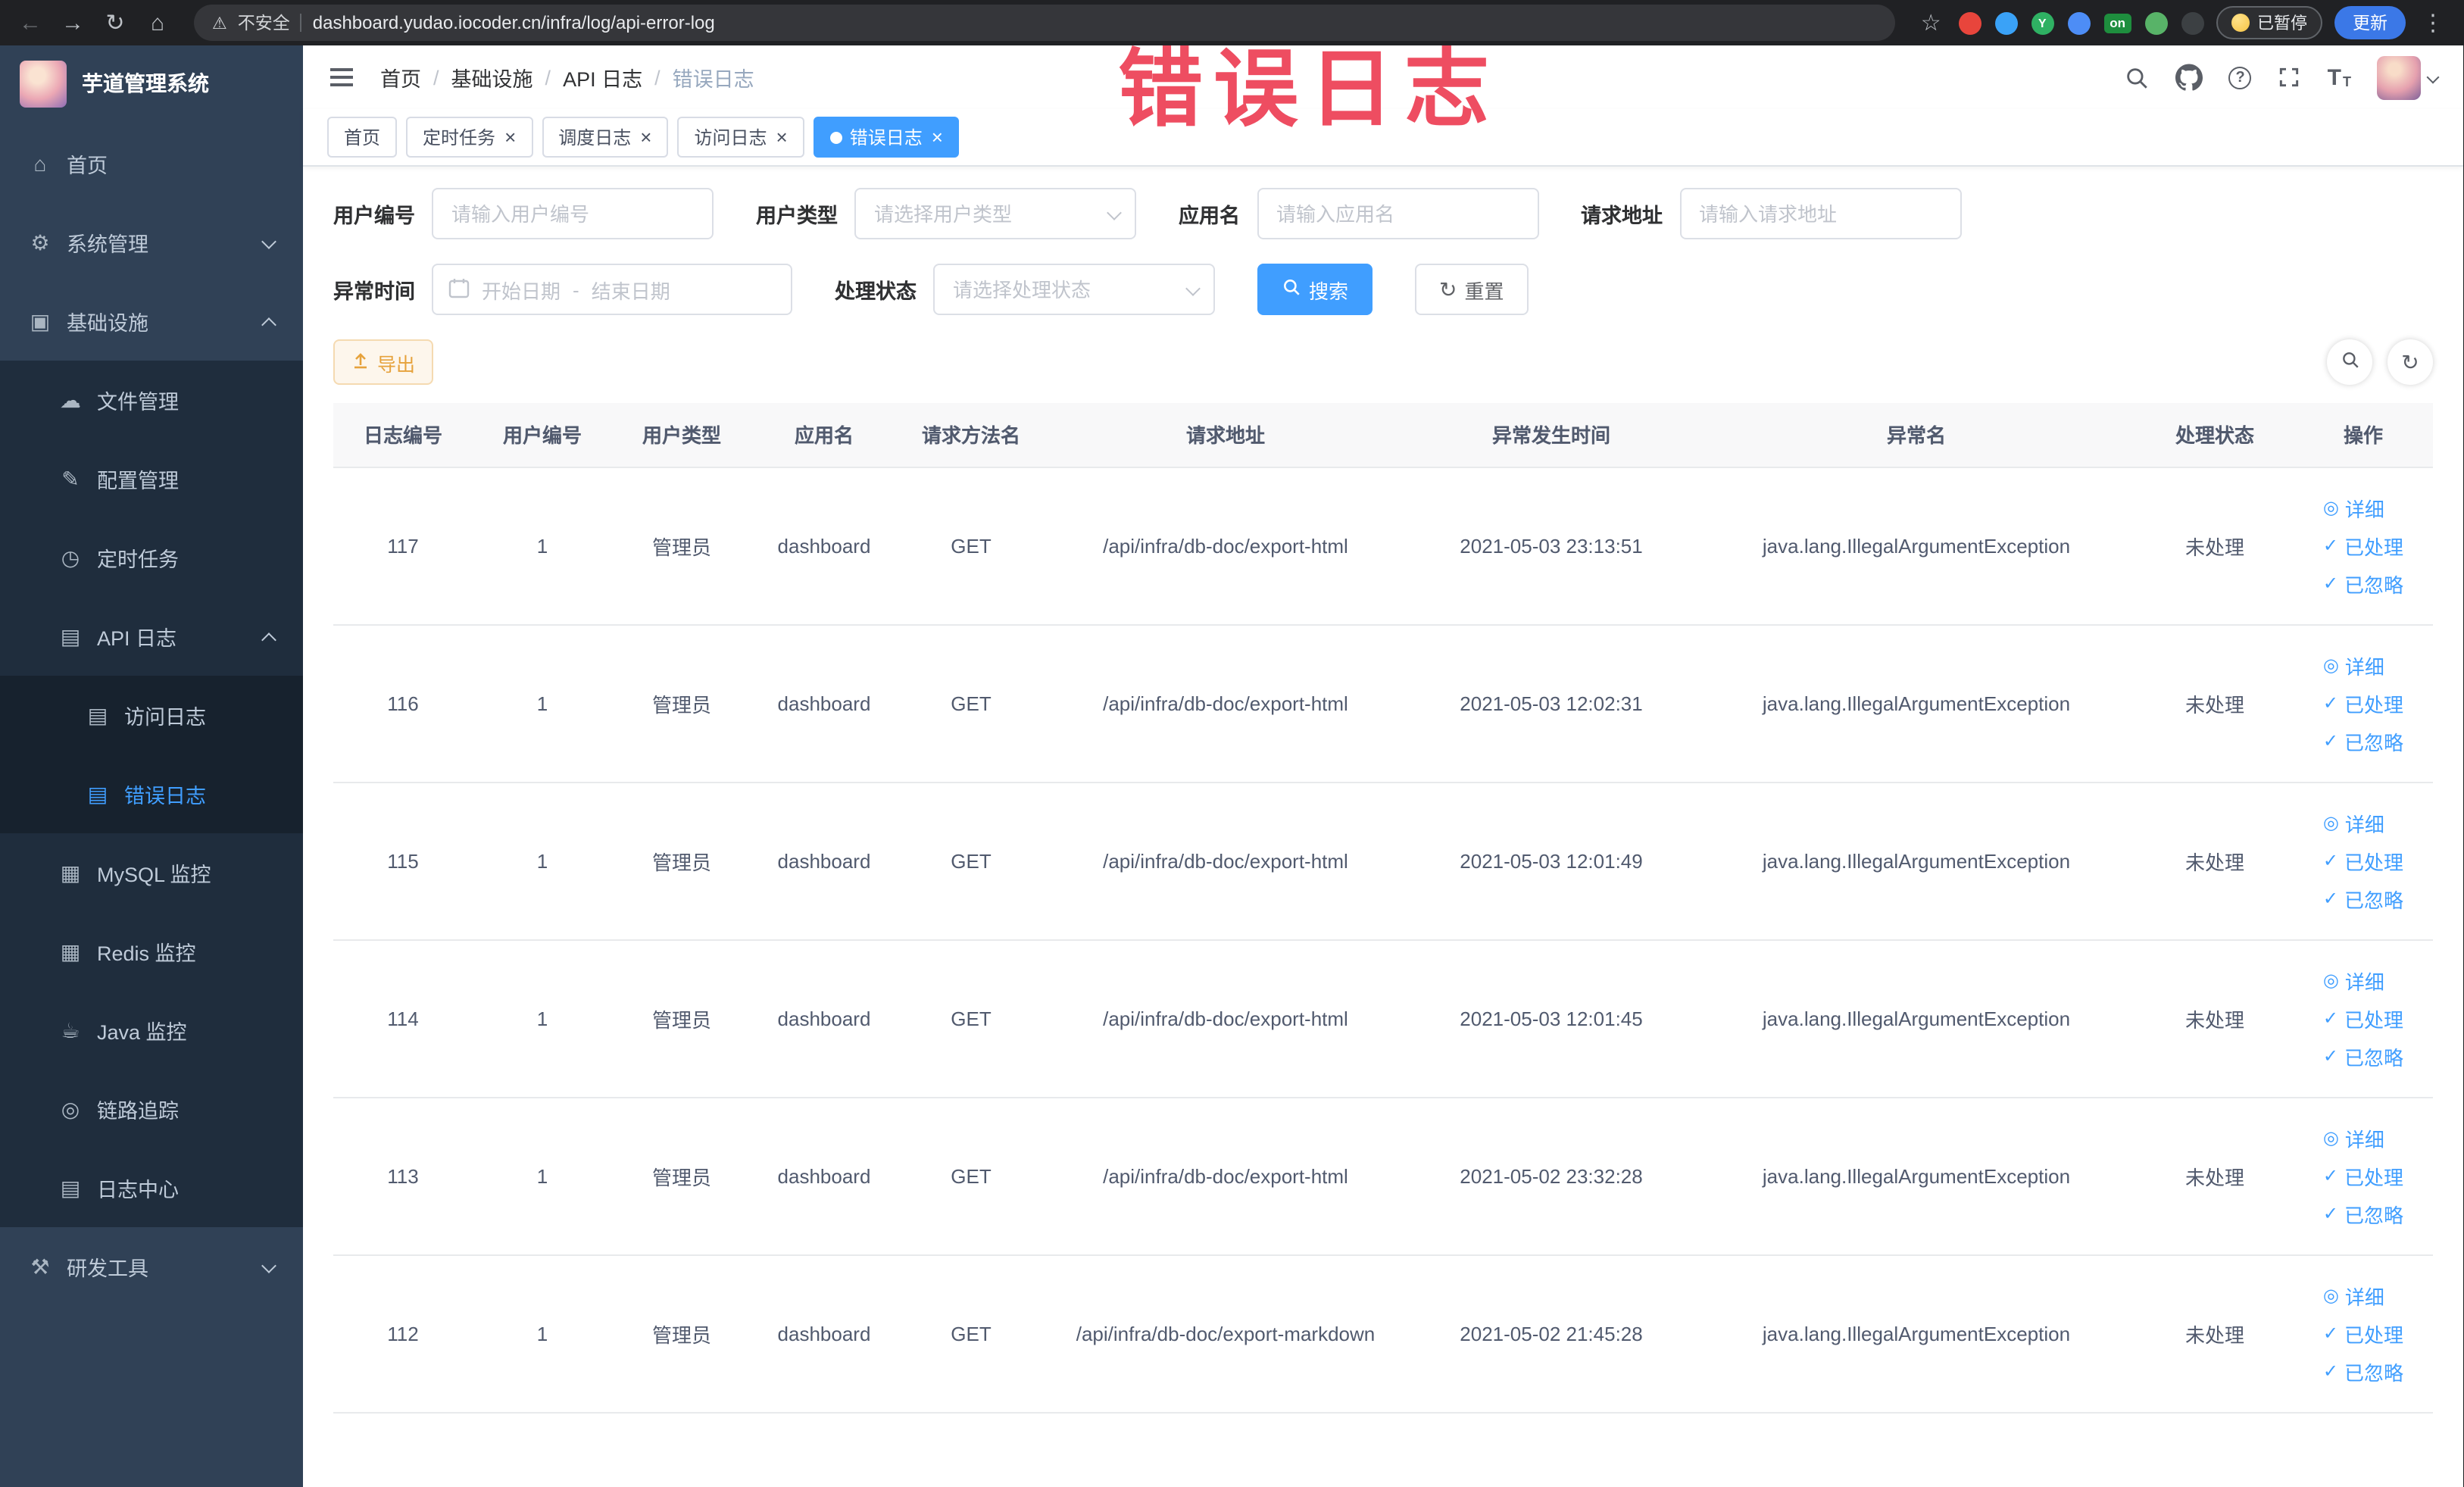 This screenshot has height=1487, width=2464. Describe the element at coordinates (73, 22) in the screenshot. I see `forward-icon: →` at that location.